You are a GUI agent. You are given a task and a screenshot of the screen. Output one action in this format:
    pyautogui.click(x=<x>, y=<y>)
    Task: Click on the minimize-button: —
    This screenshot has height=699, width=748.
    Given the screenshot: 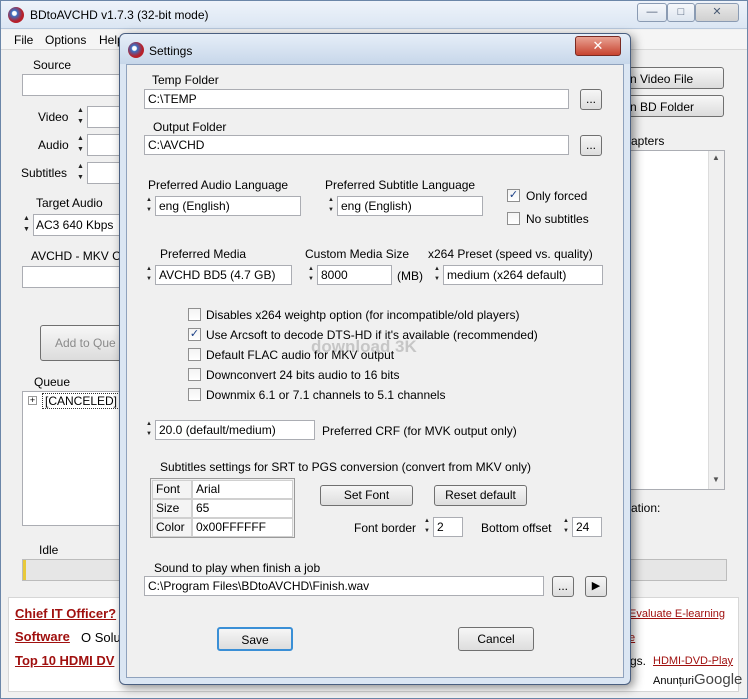 What is the action you would take?
    pyautogui.click(x=652, y=12)
    